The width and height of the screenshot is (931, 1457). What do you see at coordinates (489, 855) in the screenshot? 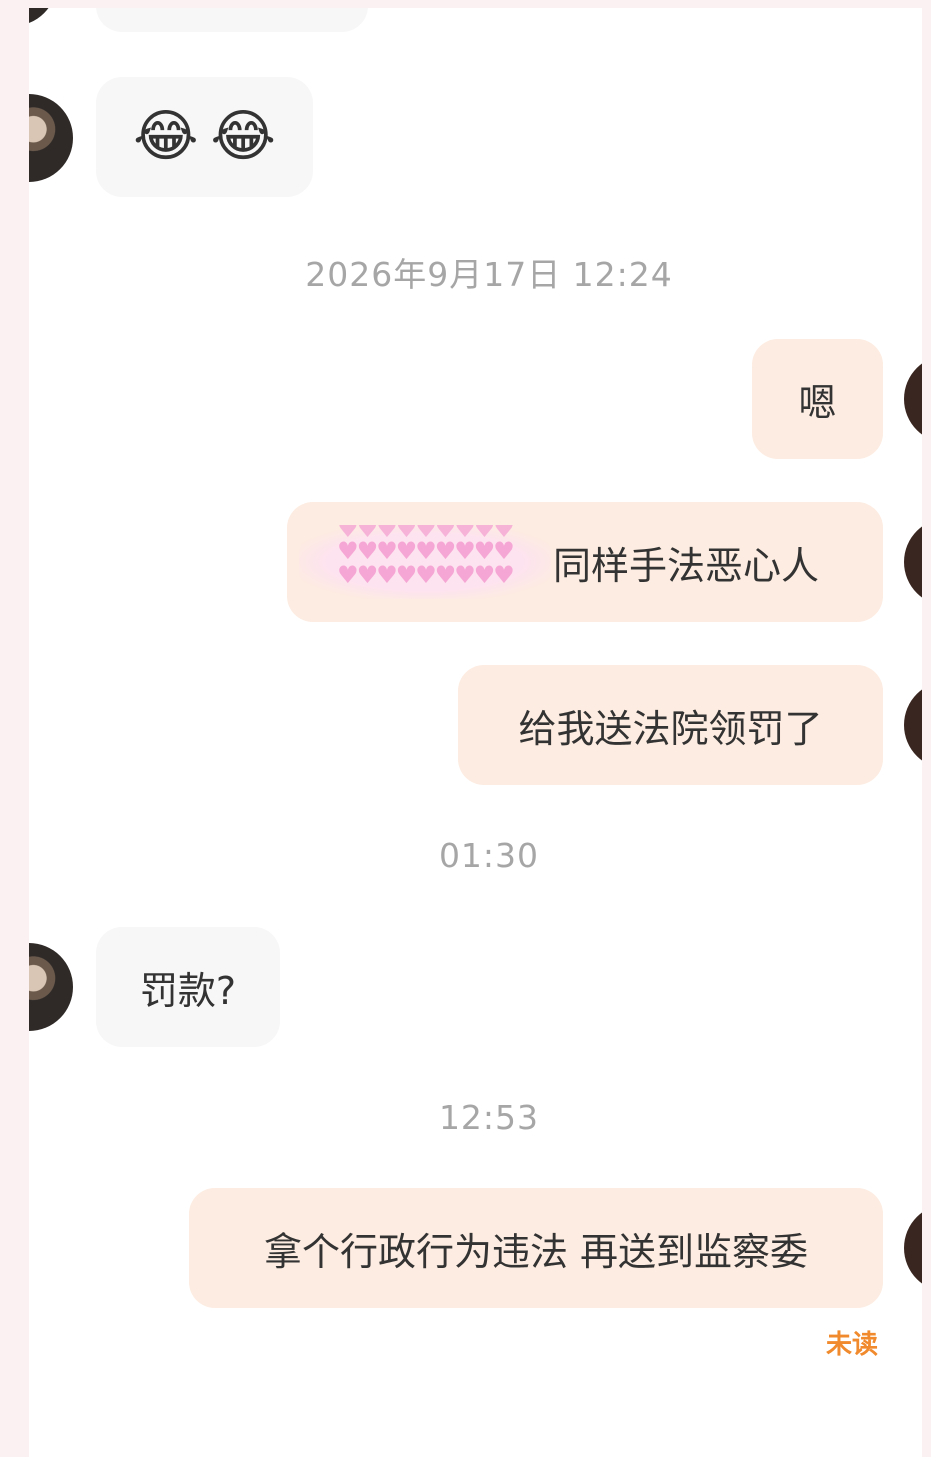
I see `message-timestamp: 01:30` at bounding box center [489, 855].